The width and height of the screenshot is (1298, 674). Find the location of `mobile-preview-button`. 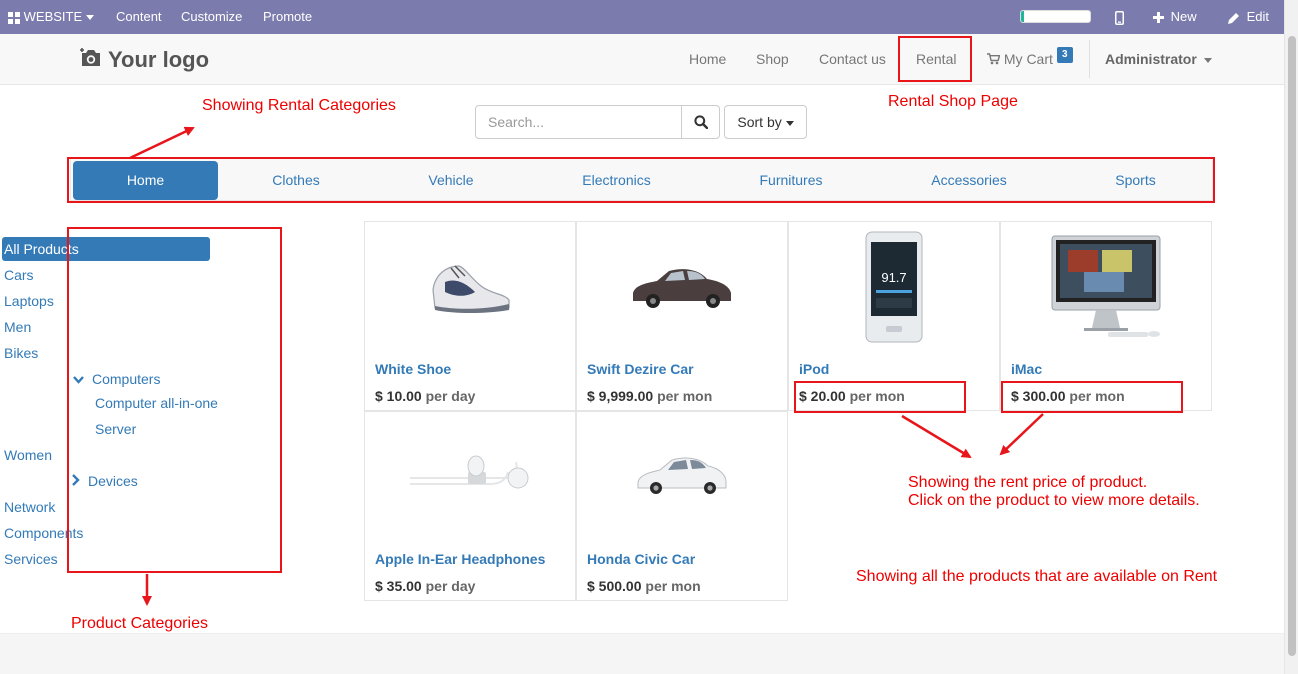

mobile-preview-button is located at coordinates (1119, 17).